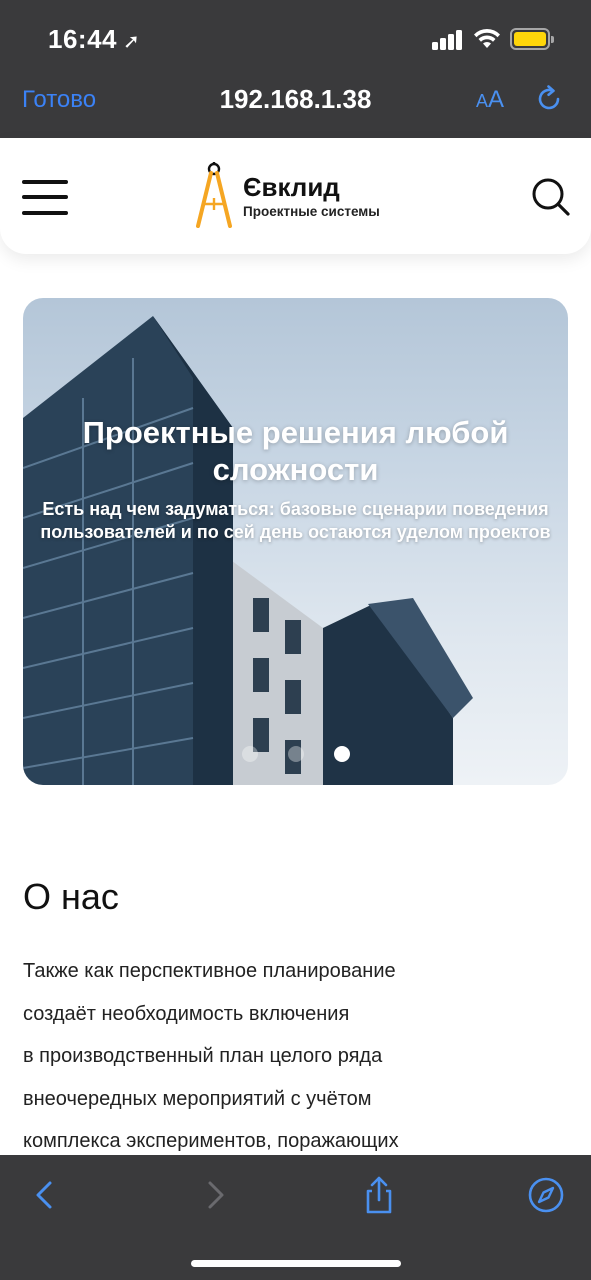 This screenshot has height=1280, width=591. What do you see at coordinates (487, 38) in the screenshot?
I see `wifi-icon` at bounding box center [487, 38].